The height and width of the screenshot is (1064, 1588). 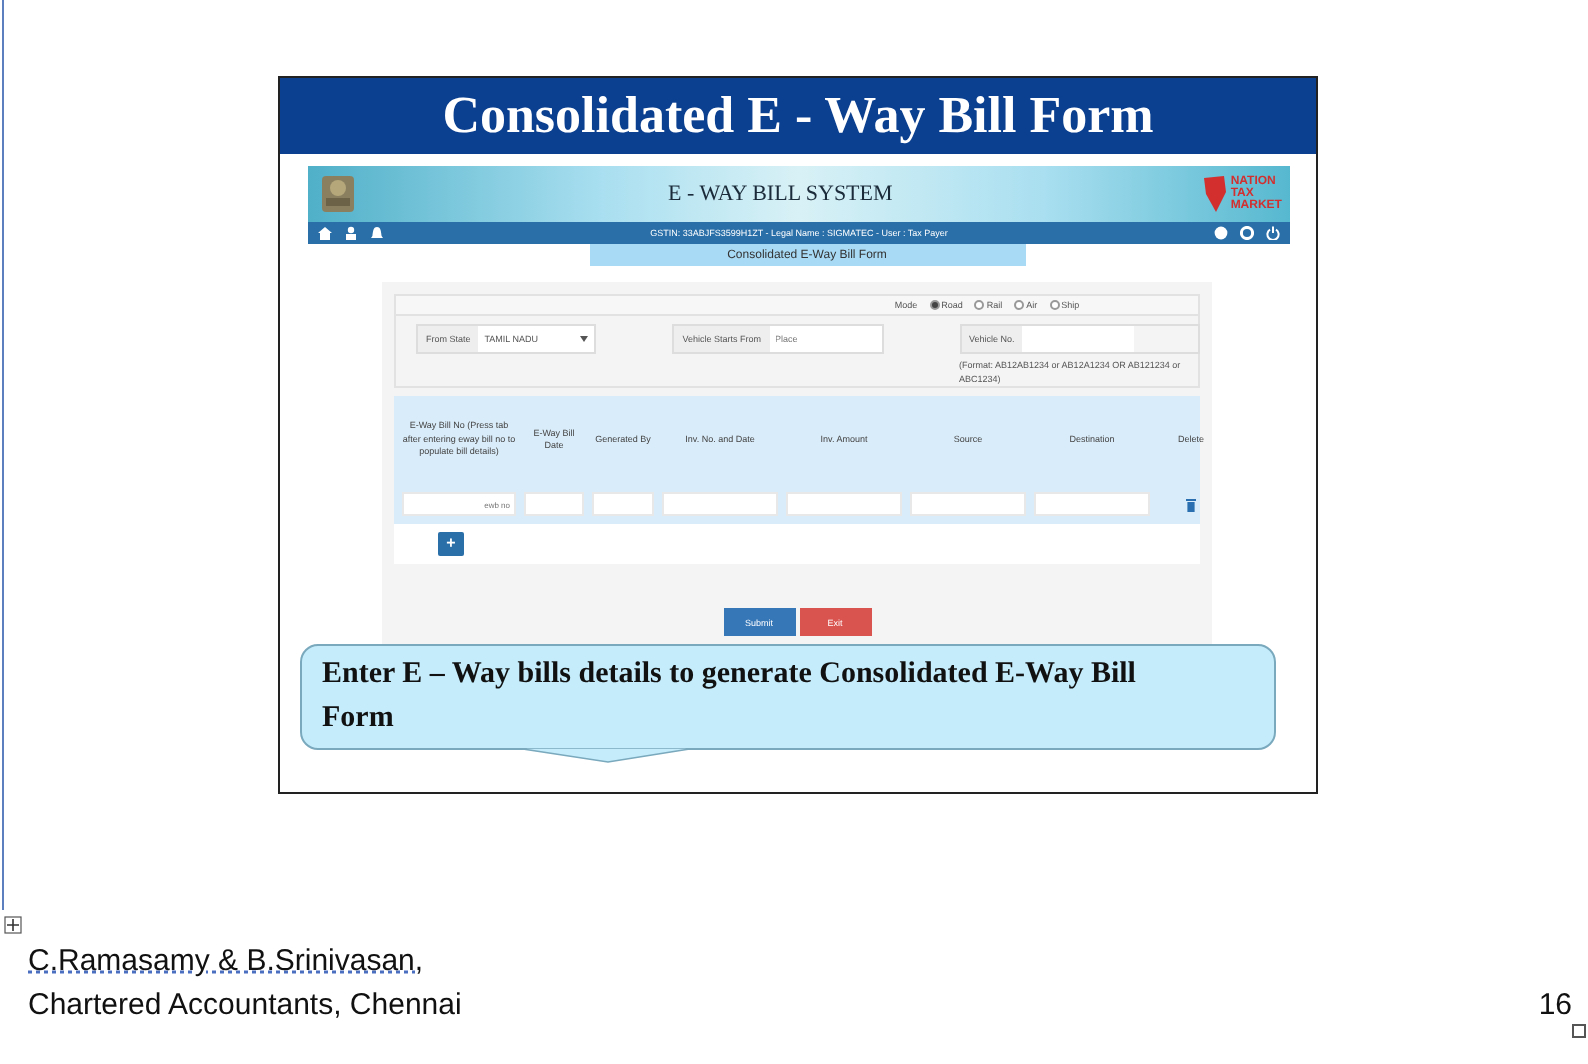 I want to click on user-icon, so click(x=351, y=233).